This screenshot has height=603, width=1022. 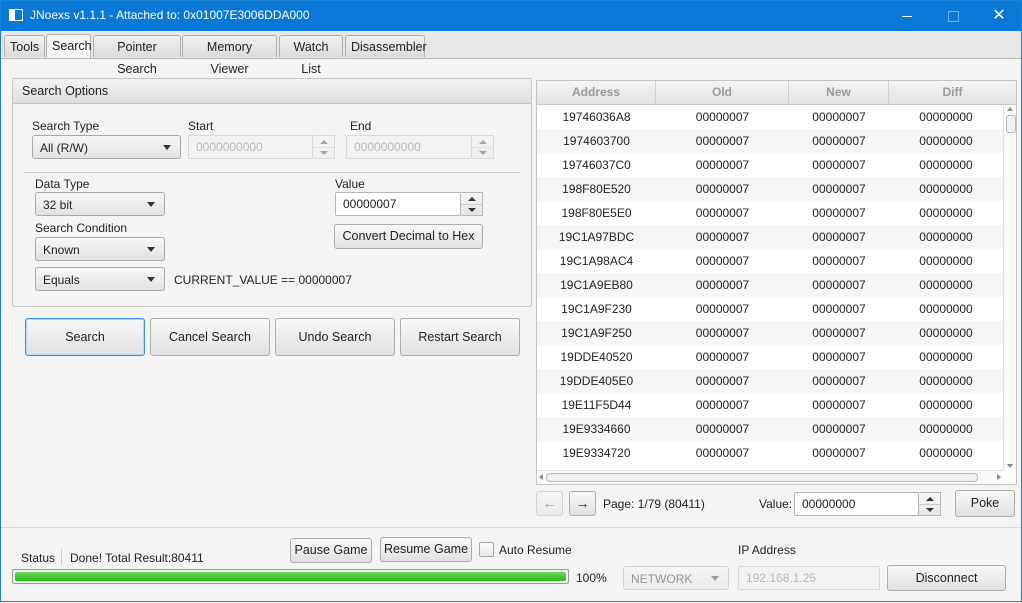 I want to click on poke-button: Poke, so click(x=985, y=503).